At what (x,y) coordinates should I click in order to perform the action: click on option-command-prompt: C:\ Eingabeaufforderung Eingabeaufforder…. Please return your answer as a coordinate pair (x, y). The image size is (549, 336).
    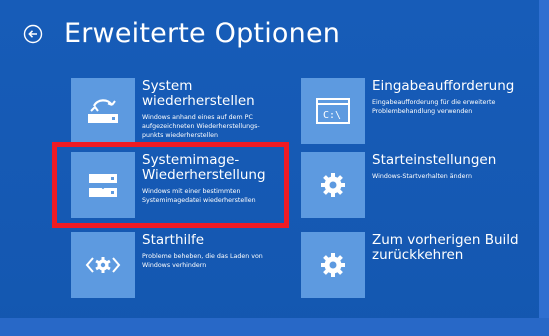
    Looking at the image, I should click on (407, 111).